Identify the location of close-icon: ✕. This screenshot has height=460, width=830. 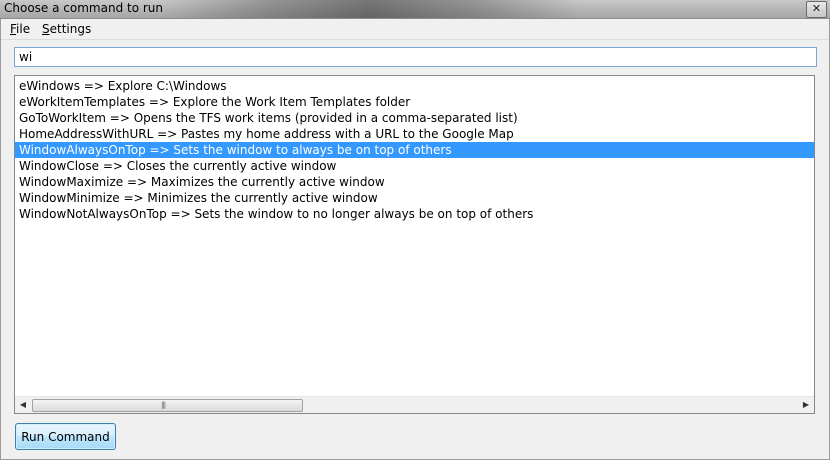
(816, 8).